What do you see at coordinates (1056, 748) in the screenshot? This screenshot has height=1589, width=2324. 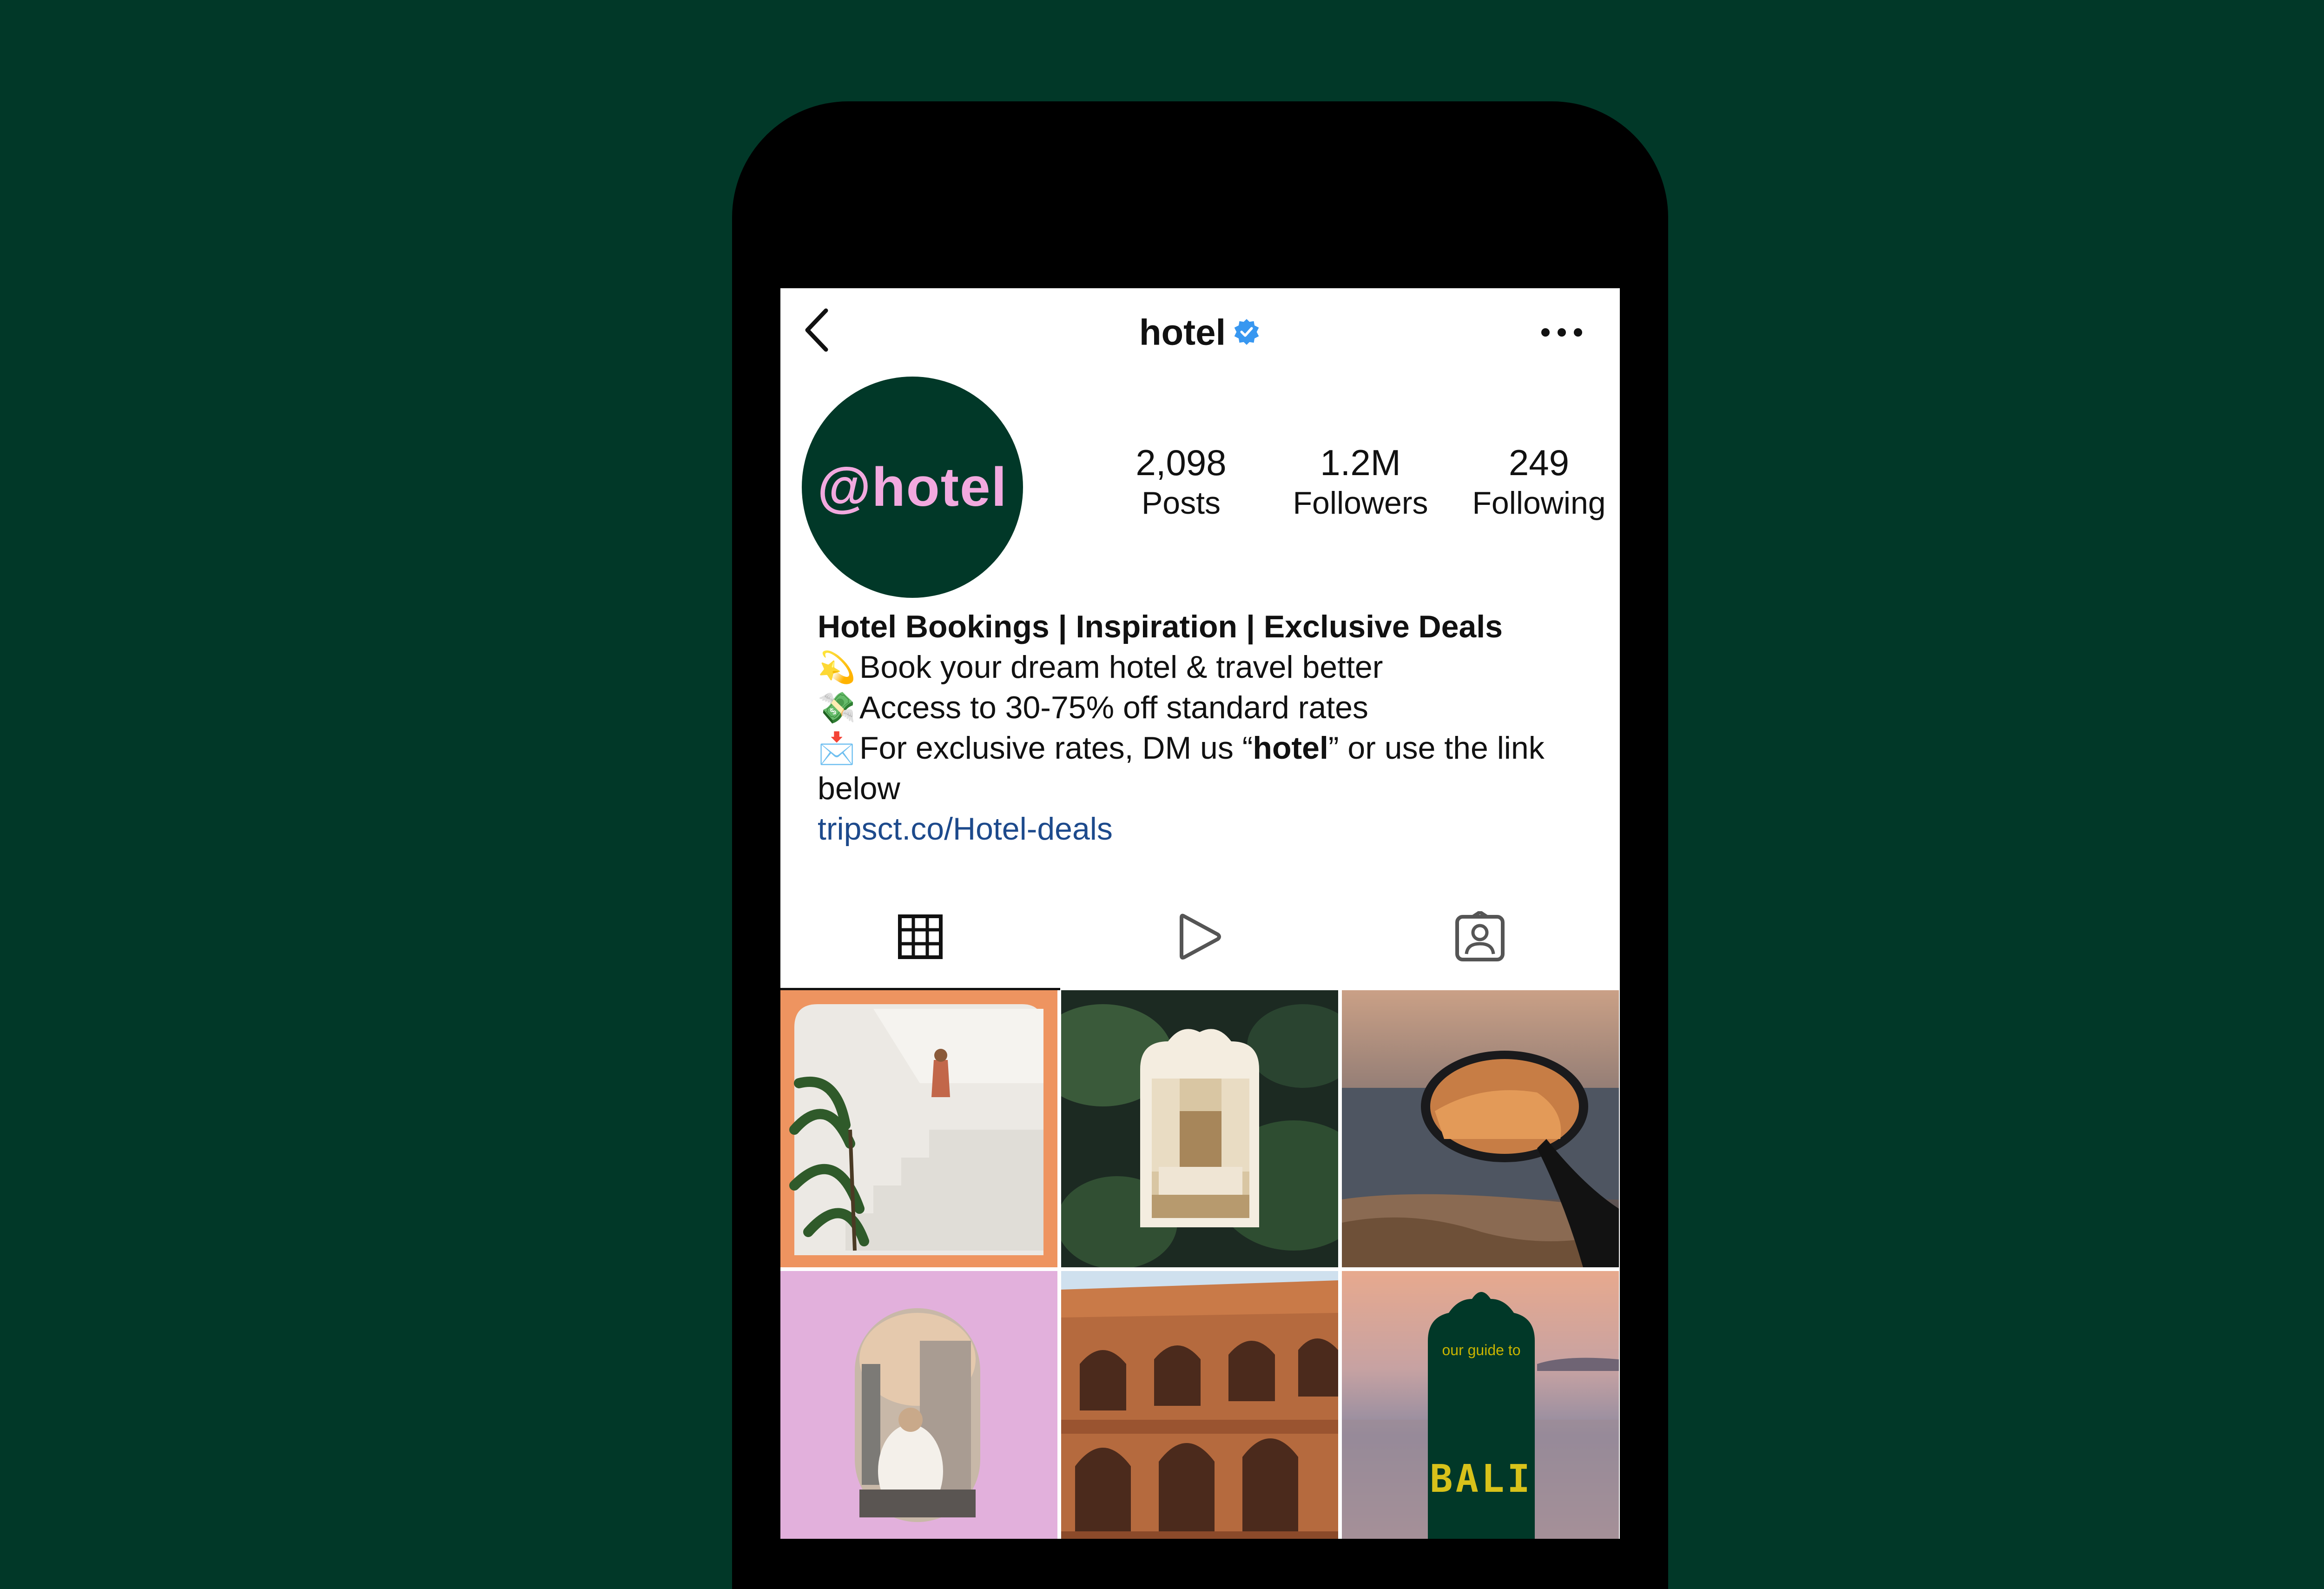 I see `bio-line-3-pre: For exclusive rates, DM us “` at bounding box center [1056, 748].